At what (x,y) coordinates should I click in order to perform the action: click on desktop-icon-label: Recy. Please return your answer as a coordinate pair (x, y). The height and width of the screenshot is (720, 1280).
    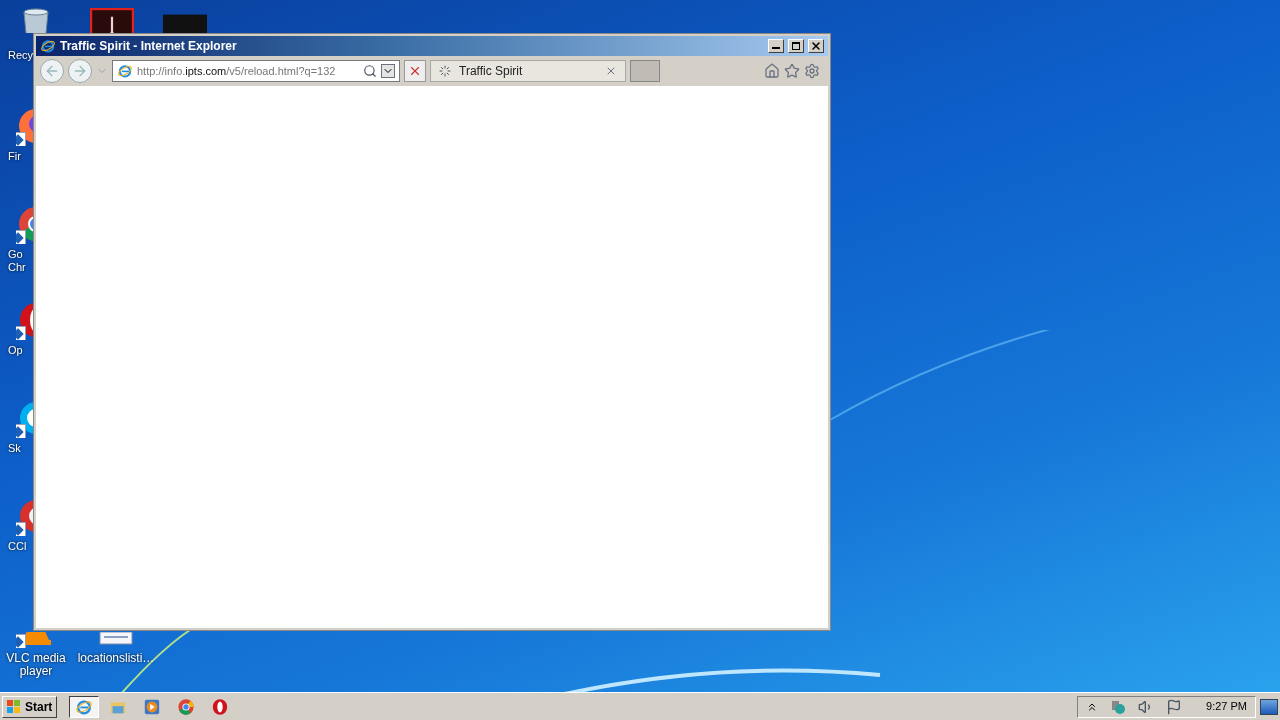
    Looking at the image, I should click on (21, 55).